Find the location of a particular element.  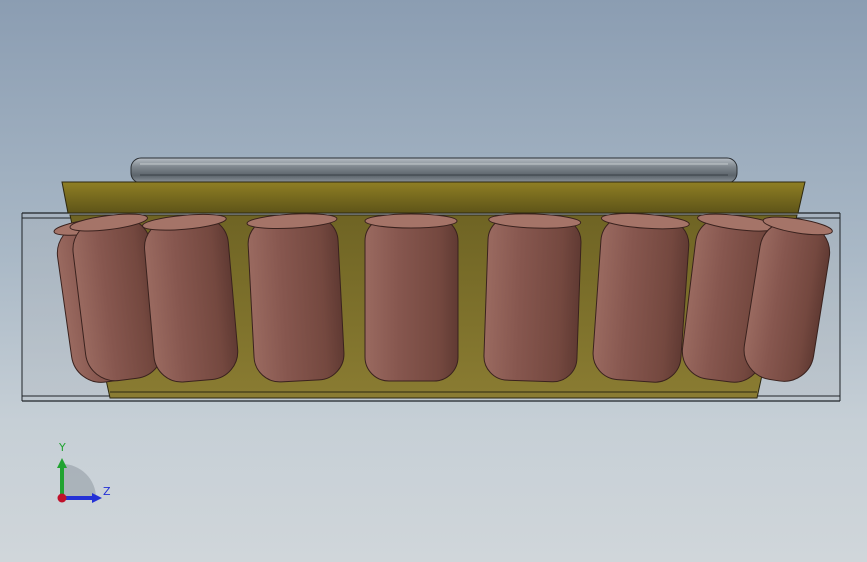

triad-origin is located at coordinates (62, 498).